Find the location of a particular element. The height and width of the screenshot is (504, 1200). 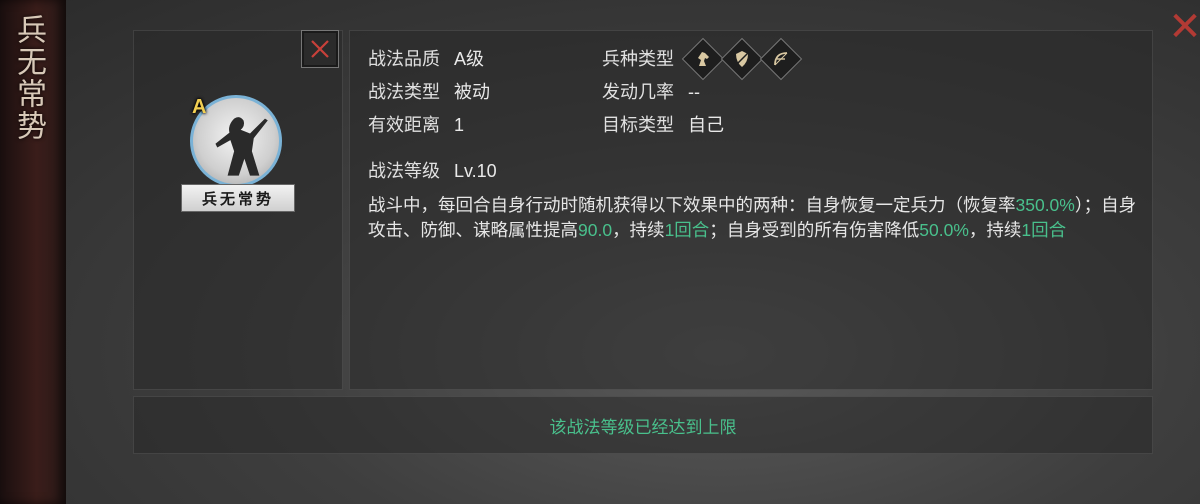

close-button is located at coordinates (320, 49).